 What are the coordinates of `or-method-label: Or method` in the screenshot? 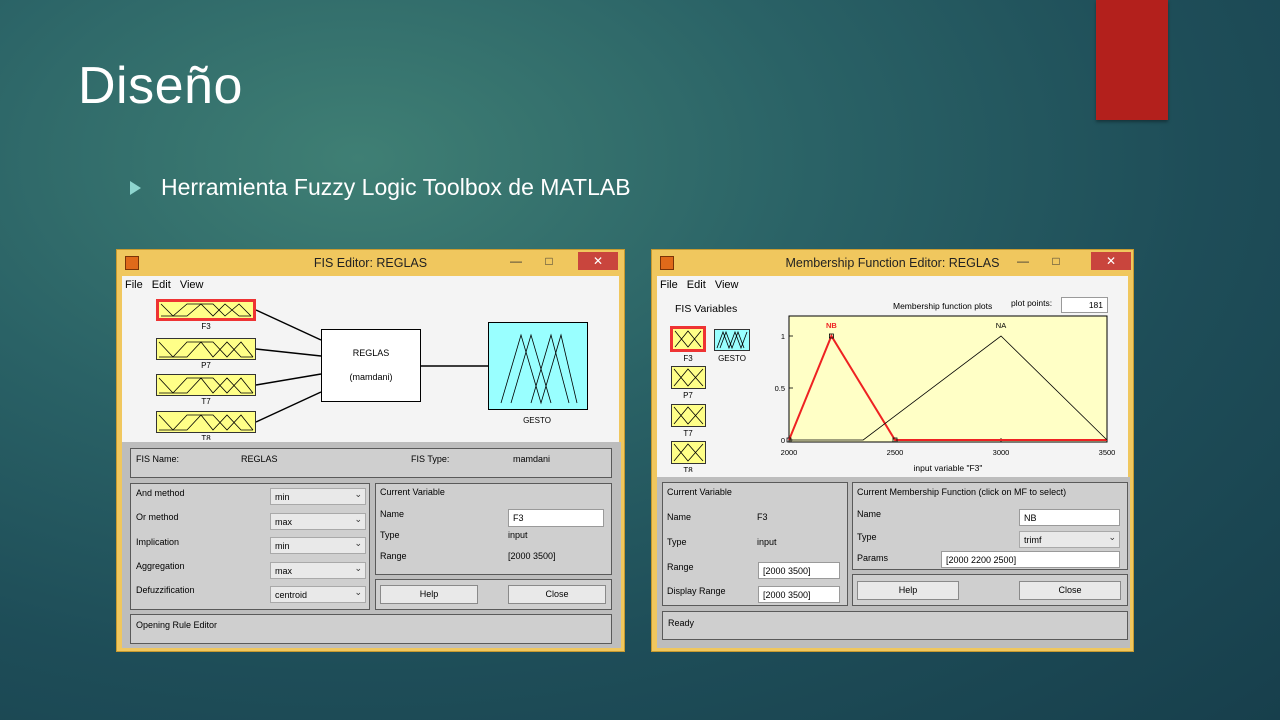 It's located at (157, 517).